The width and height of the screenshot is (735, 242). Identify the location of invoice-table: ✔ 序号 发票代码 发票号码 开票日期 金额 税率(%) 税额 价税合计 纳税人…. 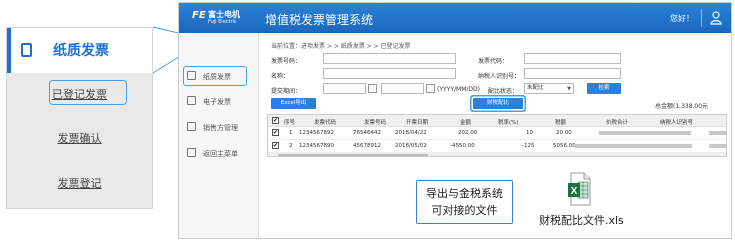
(497, 135).